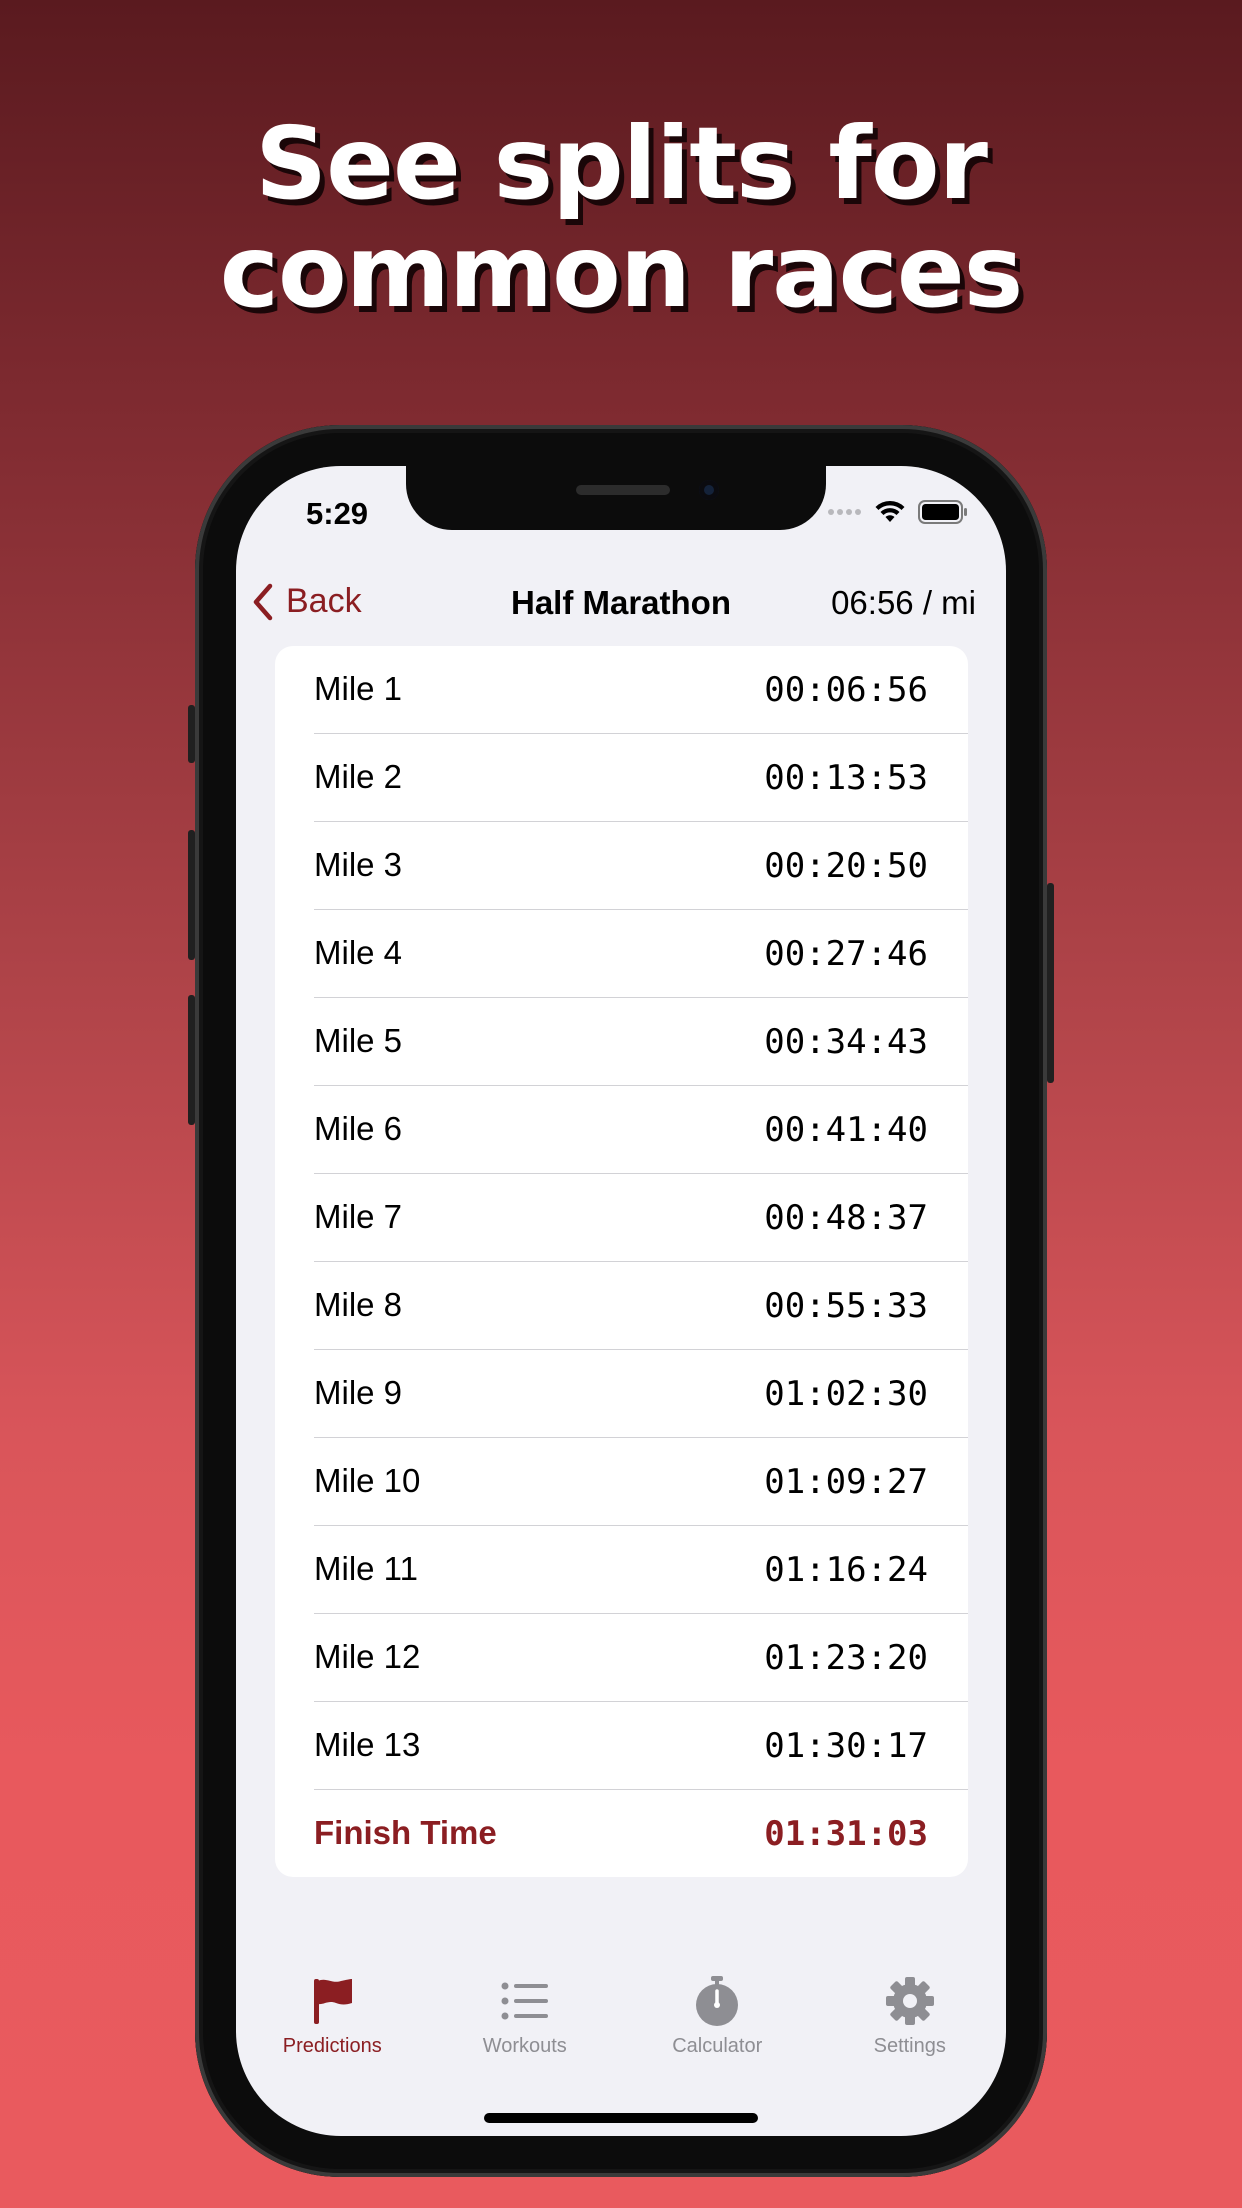 Image resolution: width=1242 pixels, height=2208 pixels. What do you see at coordinates (846, 1130) in the screenshot?
I see `split-time: 00:41:40` at bounding box center [846, 1130].